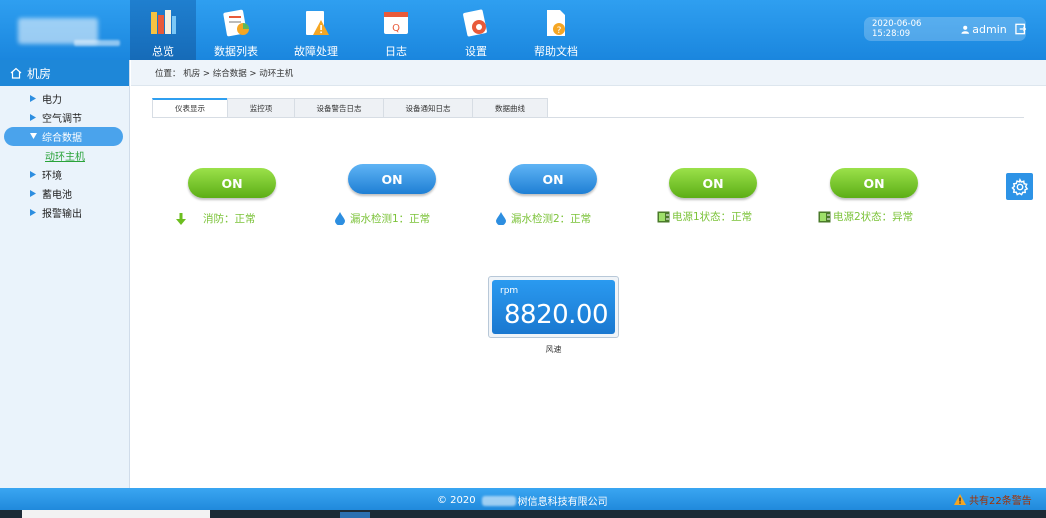 The width and height of the screenshot is (1046, 518). Describe the element at coordinates (181, 218) in the screenshot. I see `arrow-down-icon` at that location.